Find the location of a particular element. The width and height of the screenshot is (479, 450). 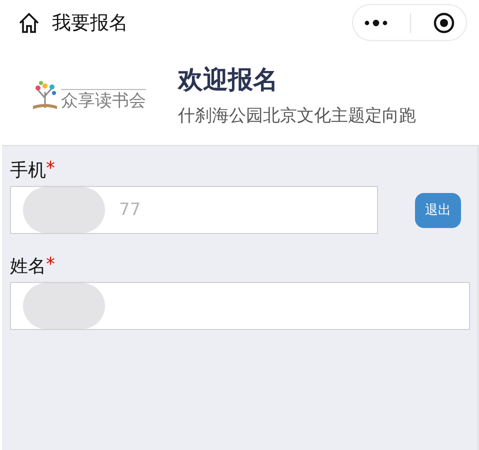

welcome-title: 欢迎报名 is located at coordinates (228, 80).